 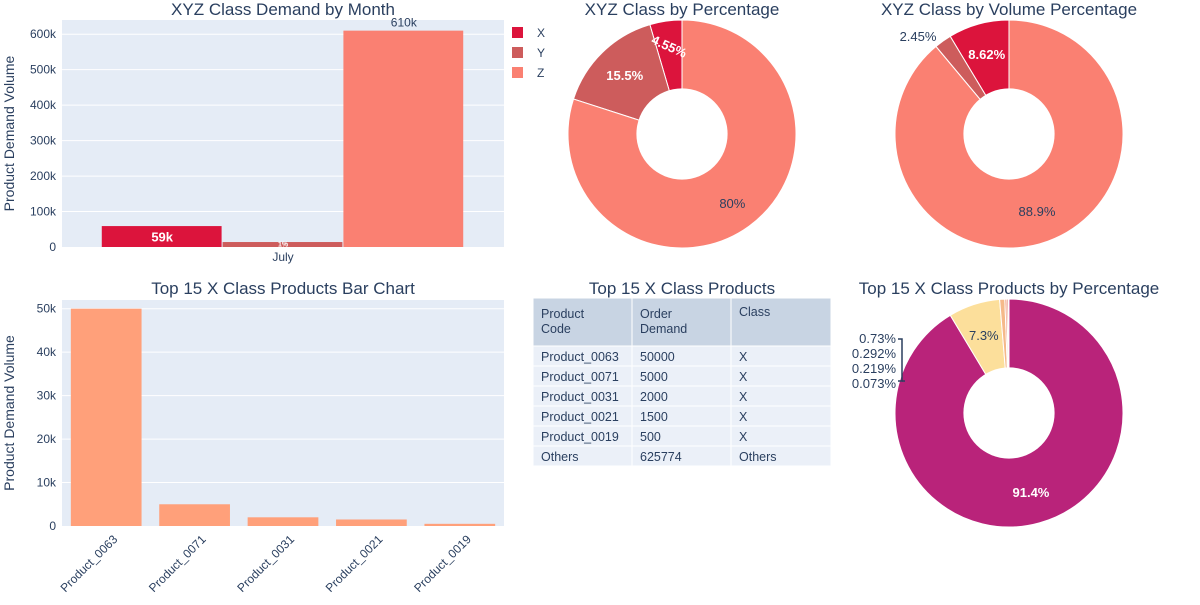 What do you see at coordinates (47, 396) in the screenshot?
I see `y-tick-label: 30k` at bounding box center [47, 396].